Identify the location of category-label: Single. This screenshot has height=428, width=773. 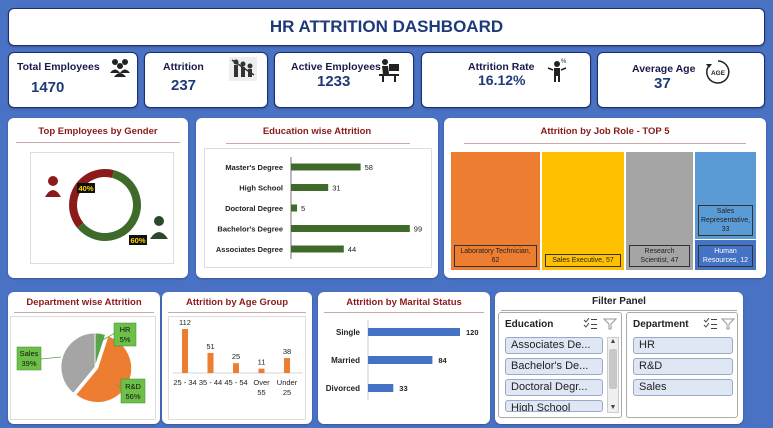
(348, 332).